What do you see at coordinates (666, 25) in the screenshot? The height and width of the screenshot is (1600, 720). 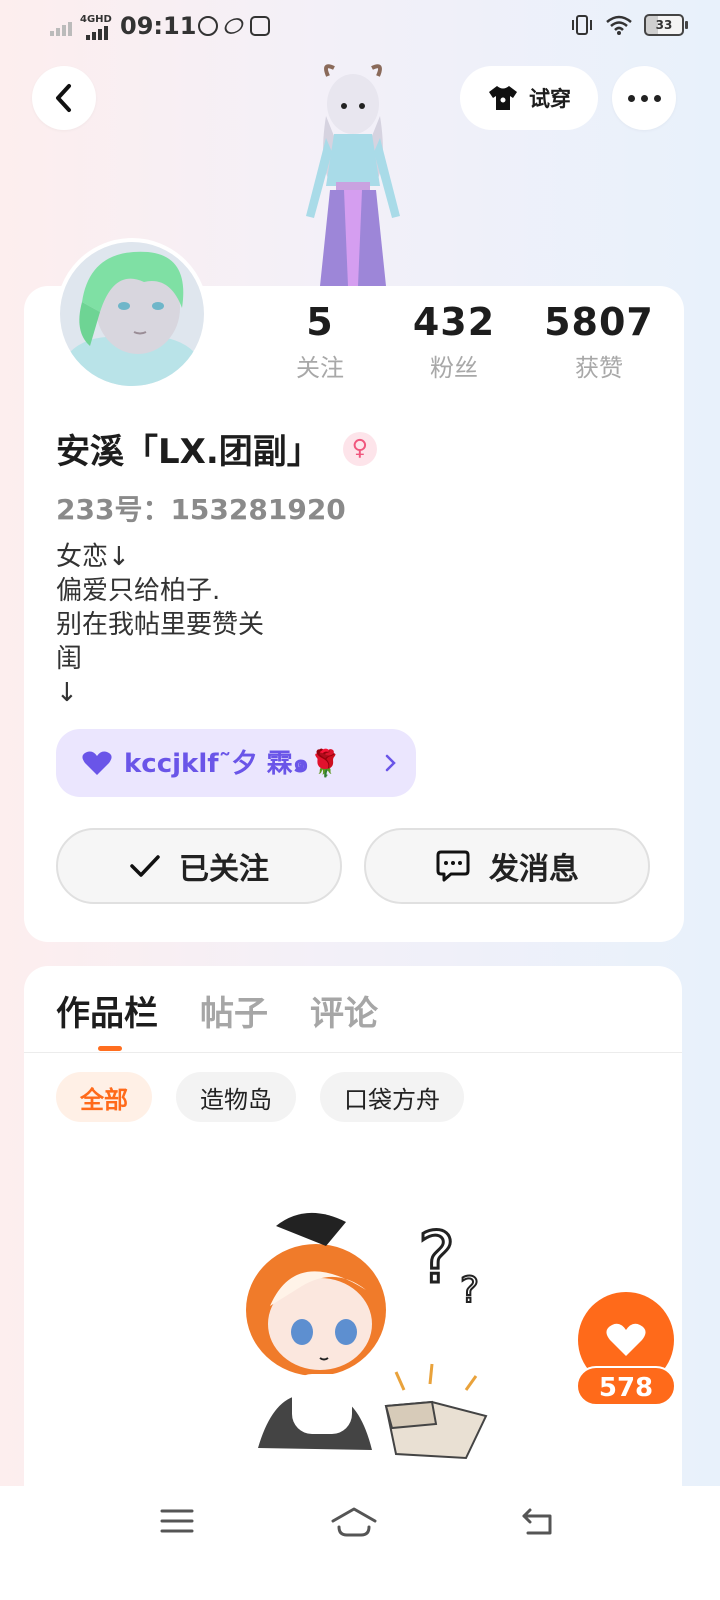 I see `battery-icon: 33` at bounding box center [666, 25].